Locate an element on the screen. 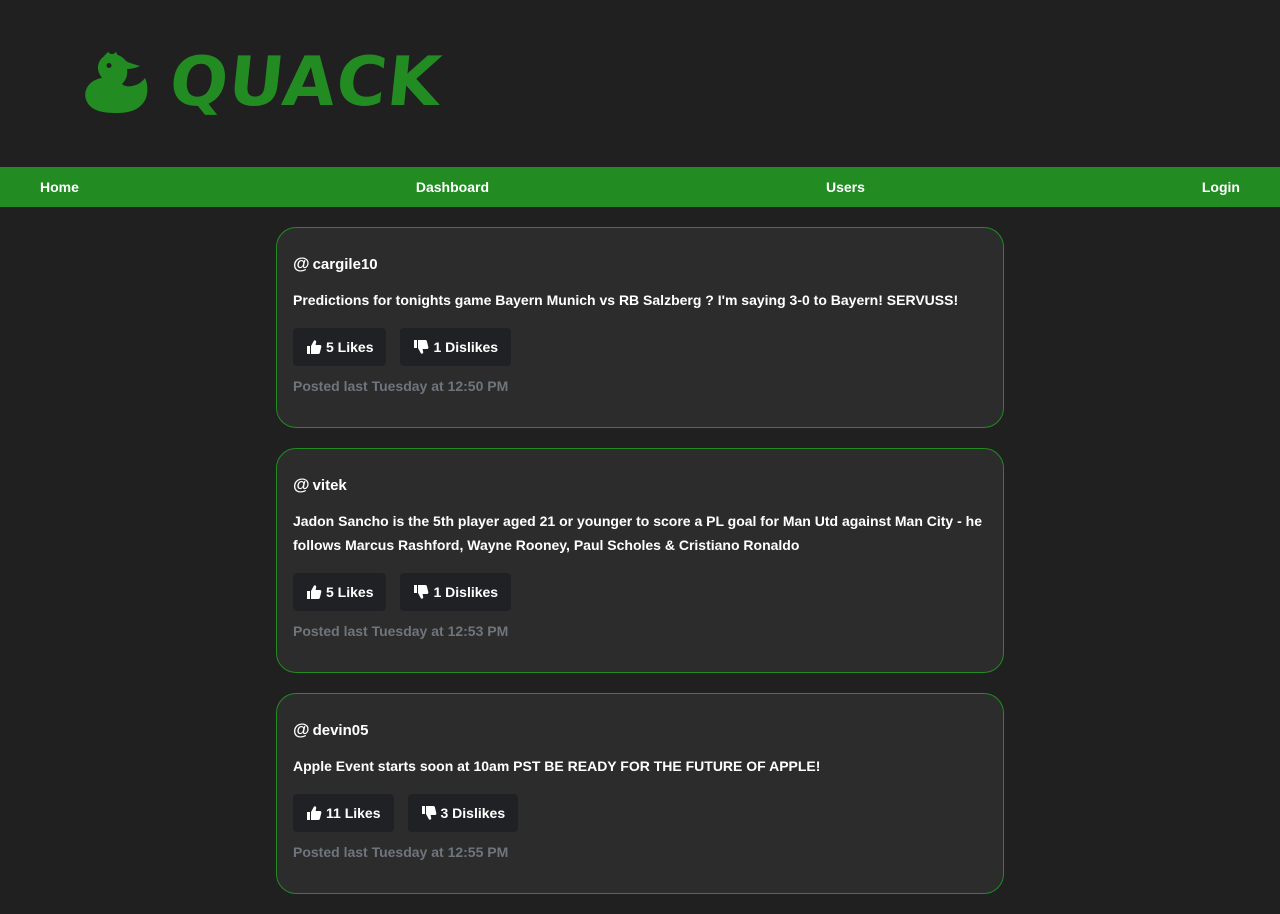 This screenshot has height=914, width=1280. post-timestamp: Posted last Tuesday at 12:55 PM is located at coordinates (401, 852).